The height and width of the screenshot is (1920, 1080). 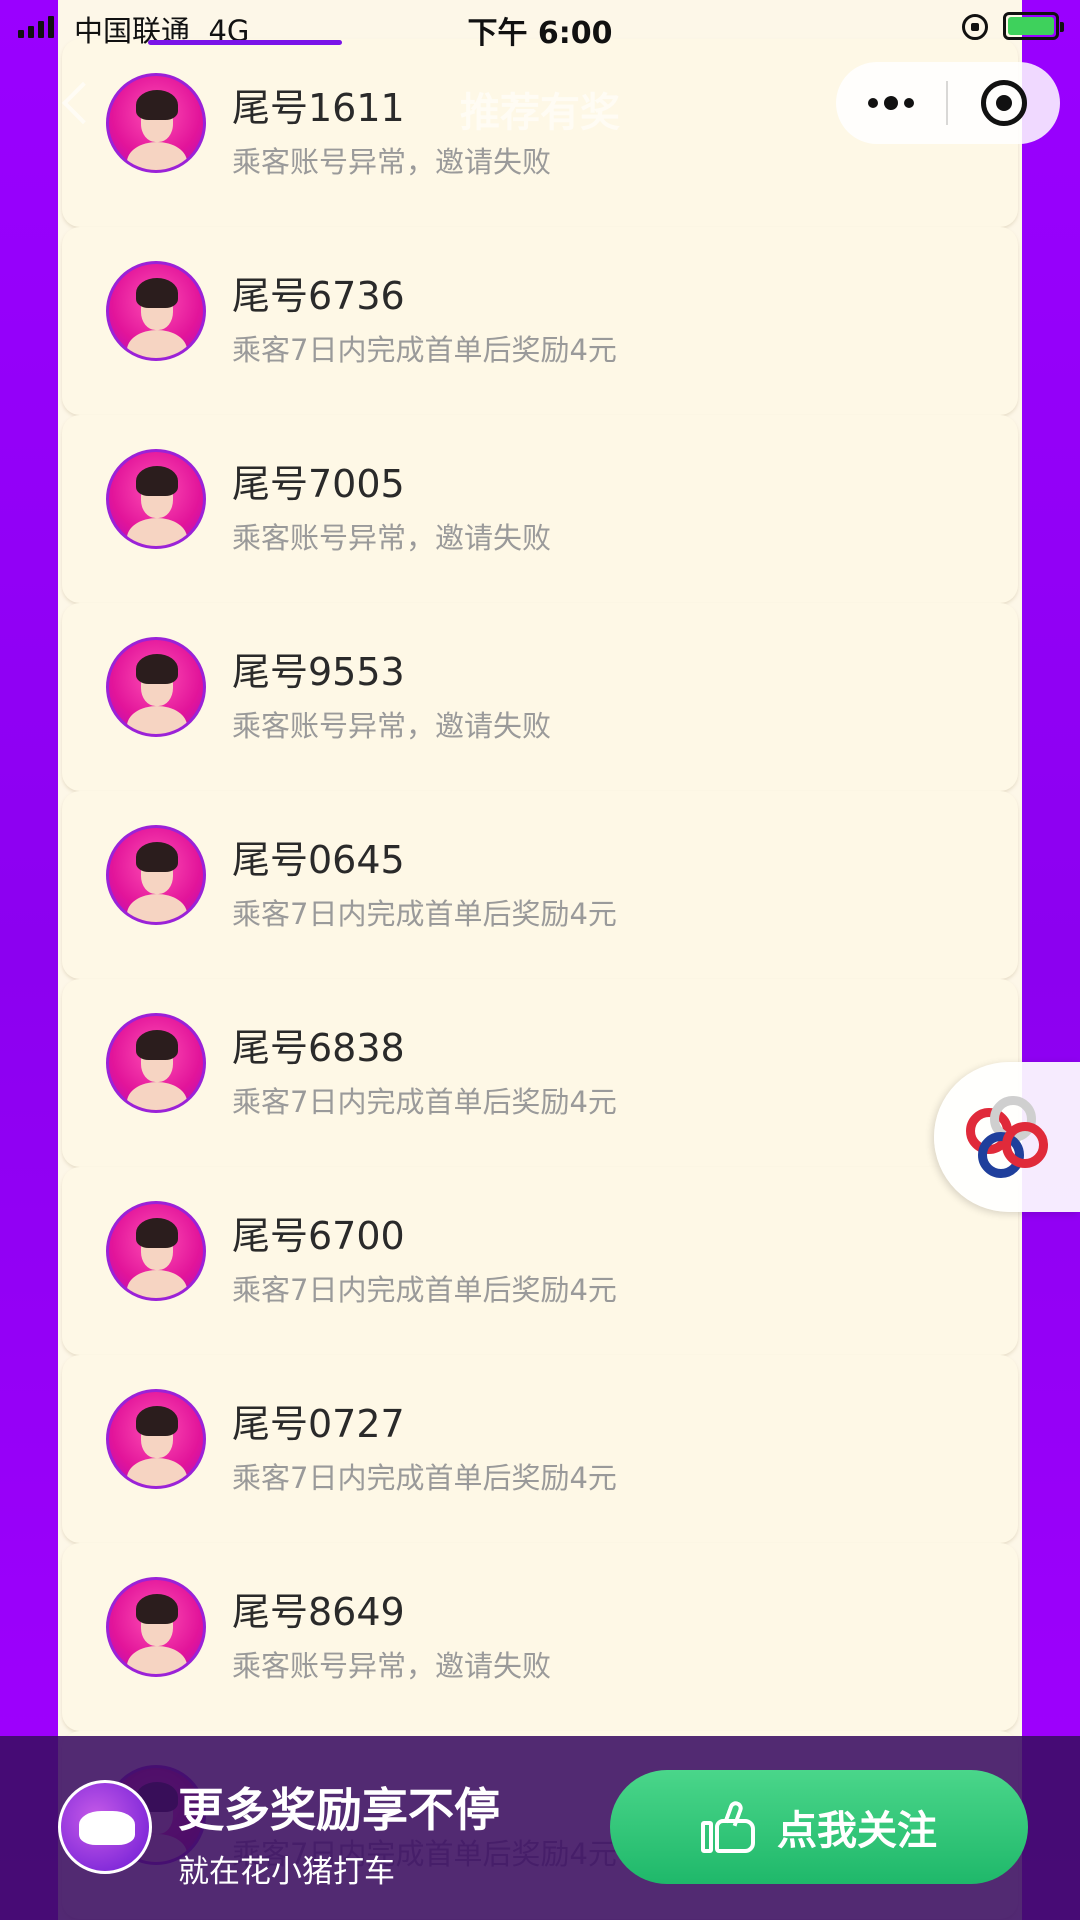 I want to click on promo-subtitle: 就在花小猪打车, so click(x=286, y=1872).